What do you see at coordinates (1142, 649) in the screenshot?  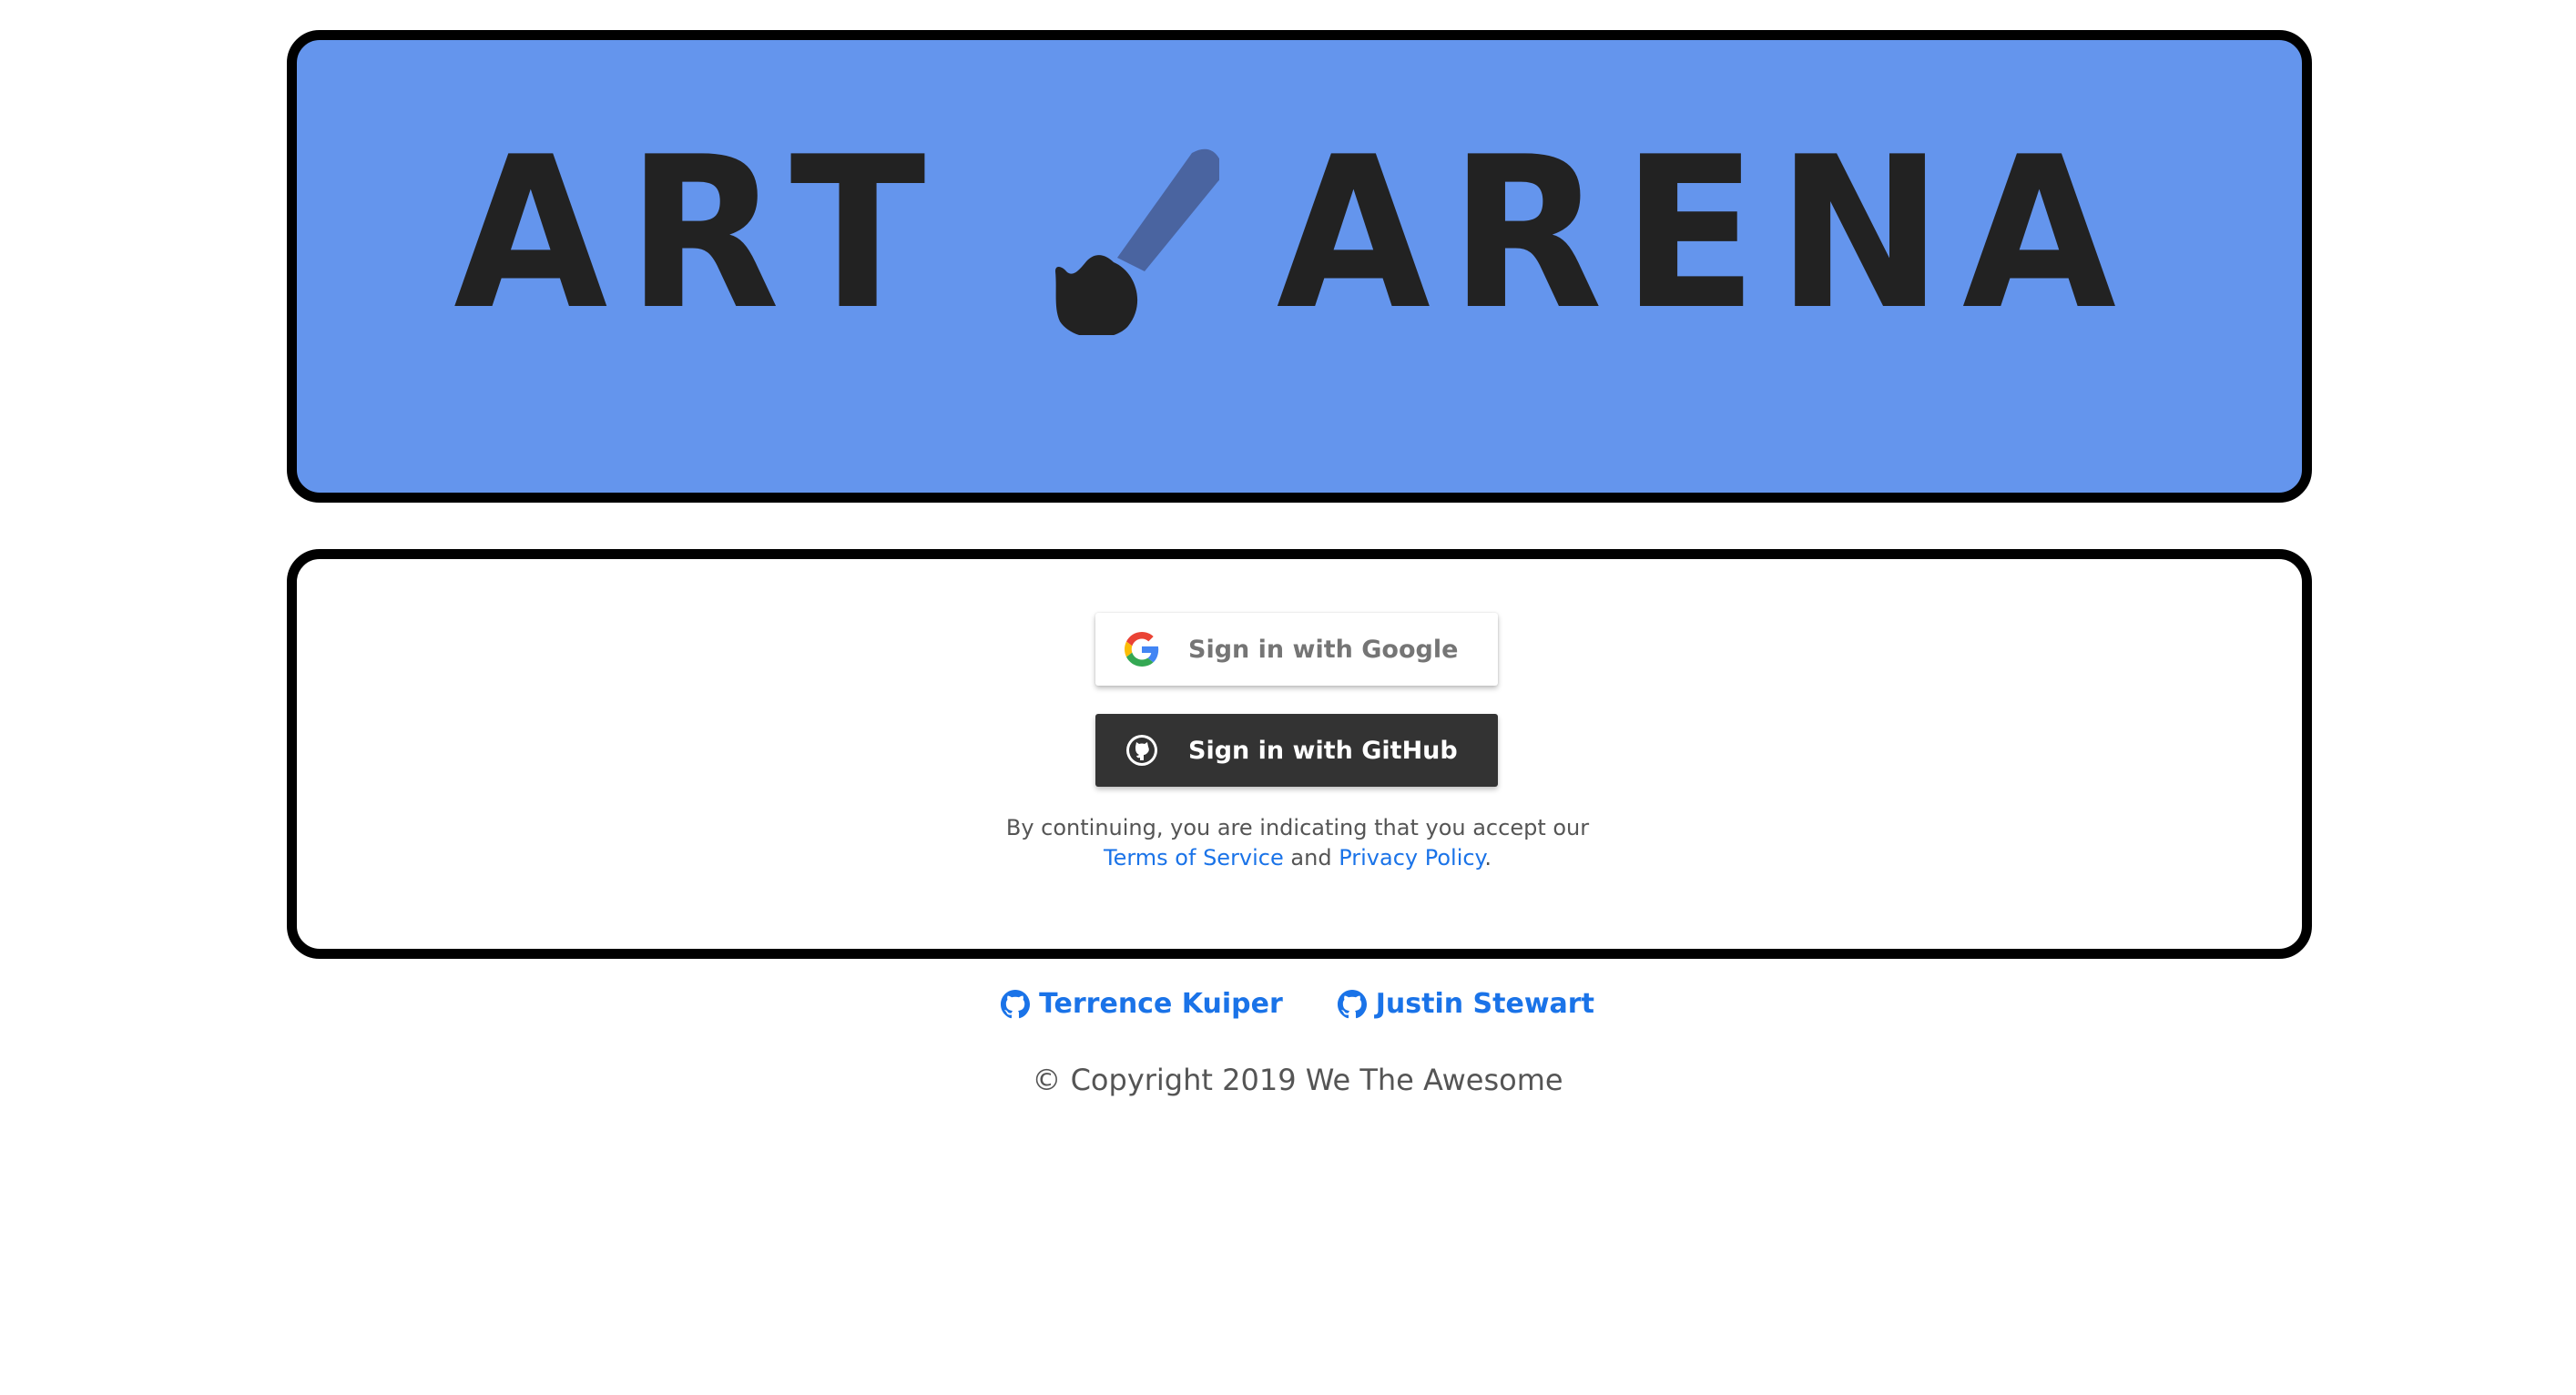 I see `google-icon` at bounding box center [1142, 649].